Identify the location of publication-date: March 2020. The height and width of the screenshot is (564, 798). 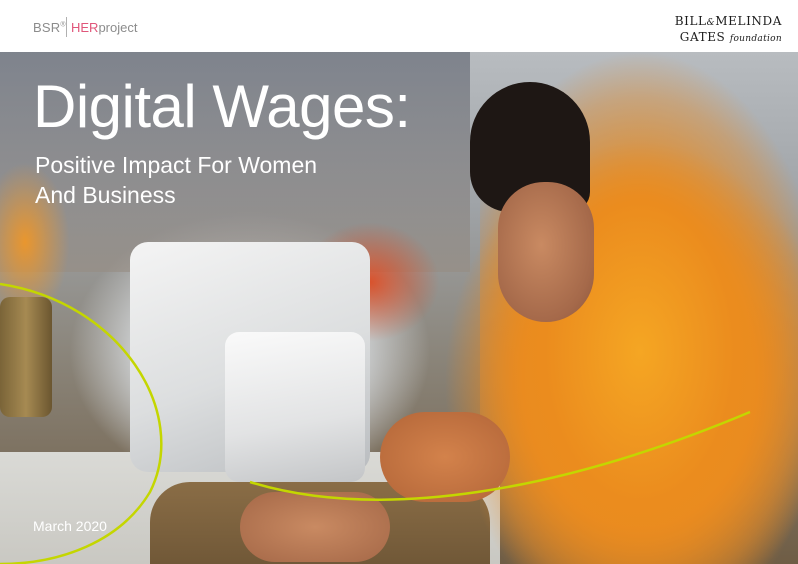
(70, 526).